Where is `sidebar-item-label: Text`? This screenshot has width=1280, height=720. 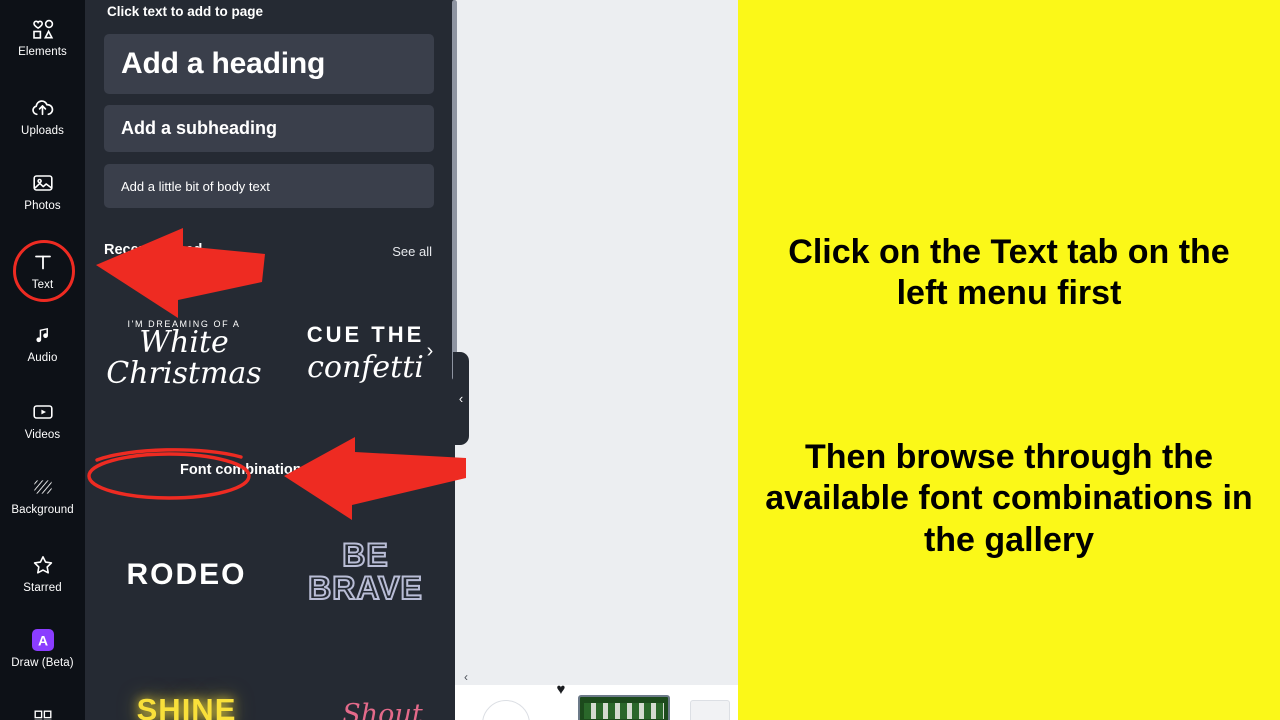 sidebar-item-label: Text is located at coordinates (42, 284).